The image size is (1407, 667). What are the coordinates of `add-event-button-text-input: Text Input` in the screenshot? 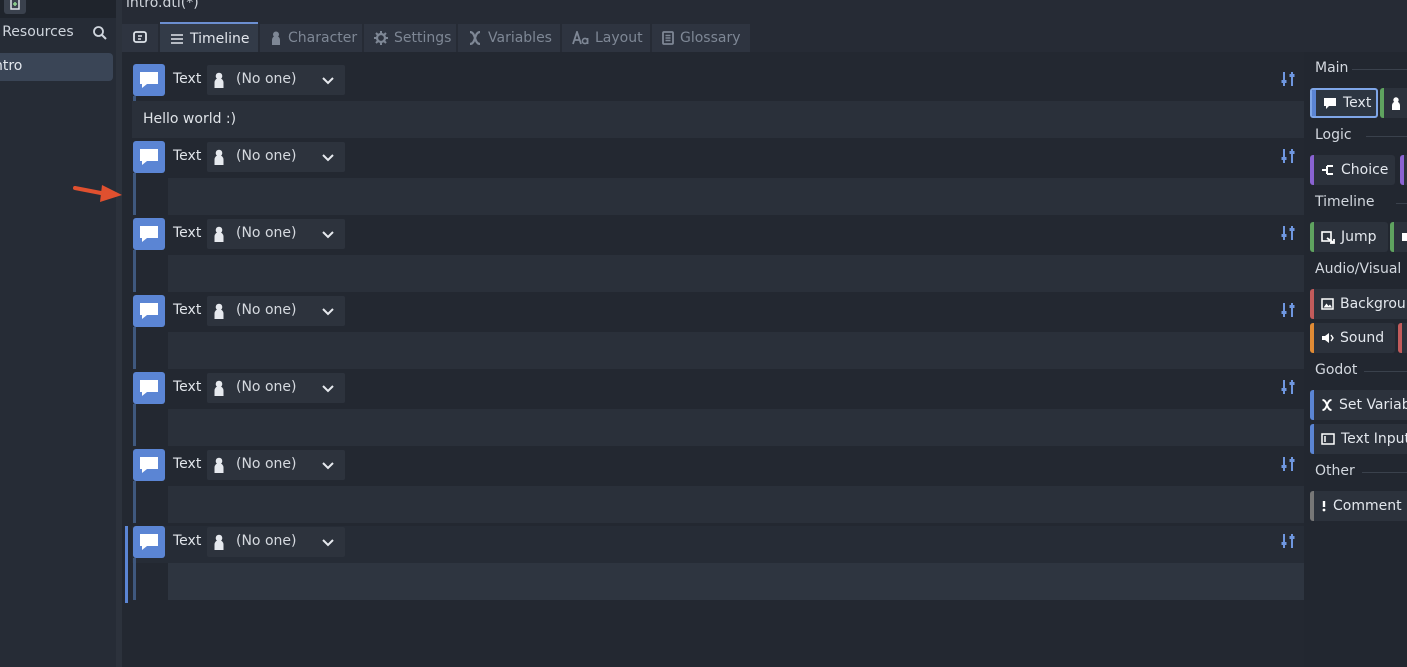 It's located at (1358, 439).